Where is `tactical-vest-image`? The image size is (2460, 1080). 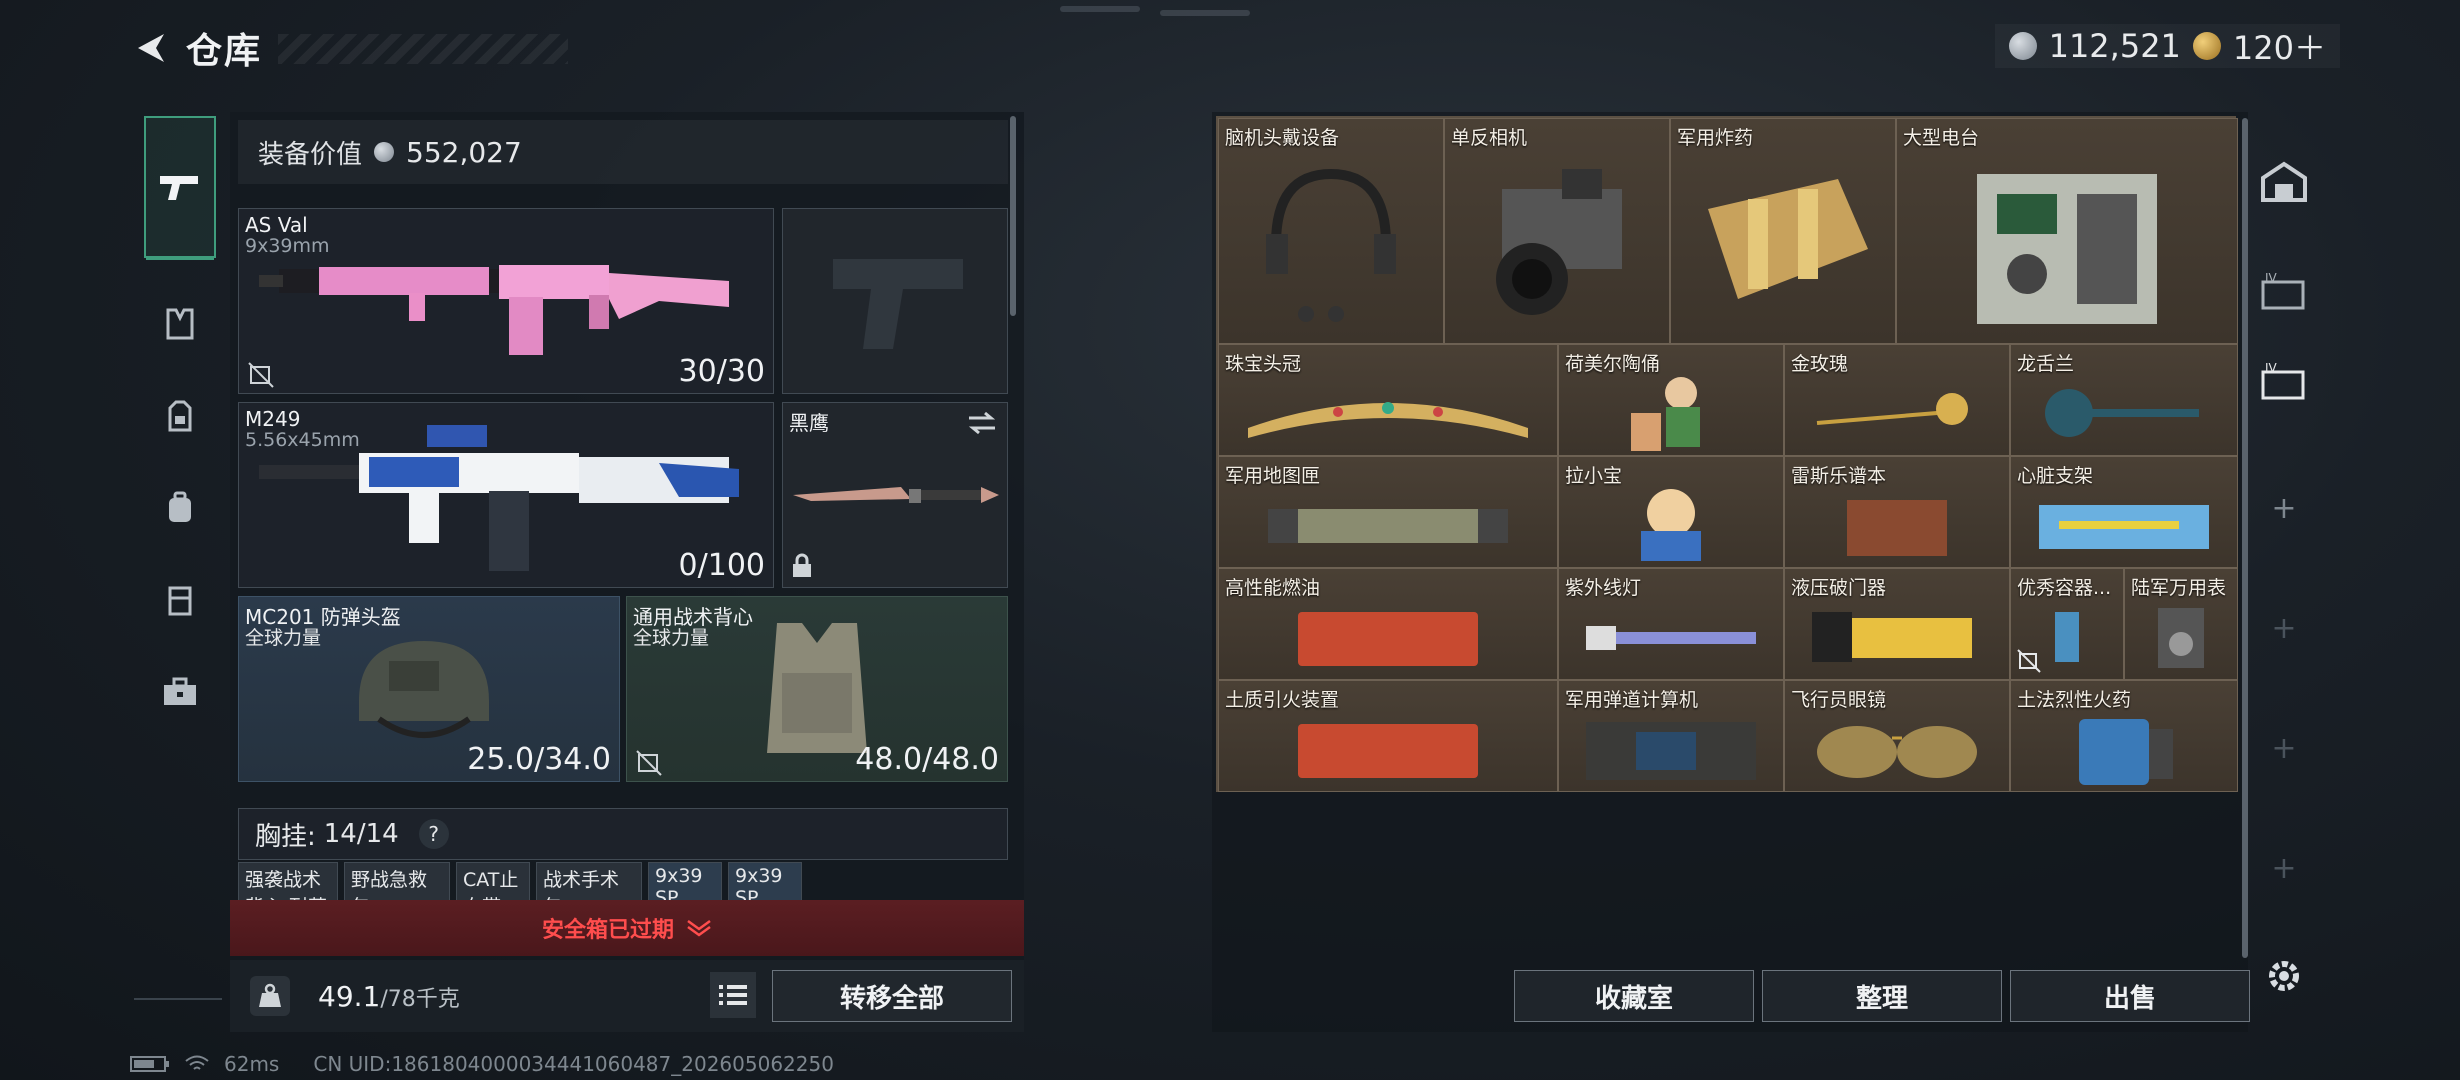
tactical-vest-image is located at coordinates (817, 688).